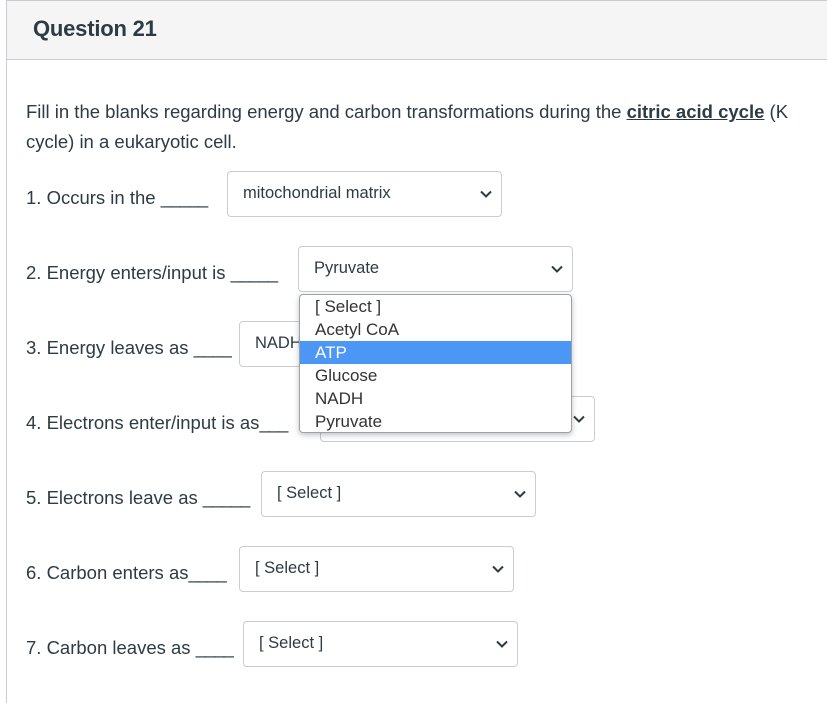 The height and width of the screenshot is (703, 827). Describe the element at coordinates (435, 398) in the screenshot. I see `dropdown-option: NADH` at that location.